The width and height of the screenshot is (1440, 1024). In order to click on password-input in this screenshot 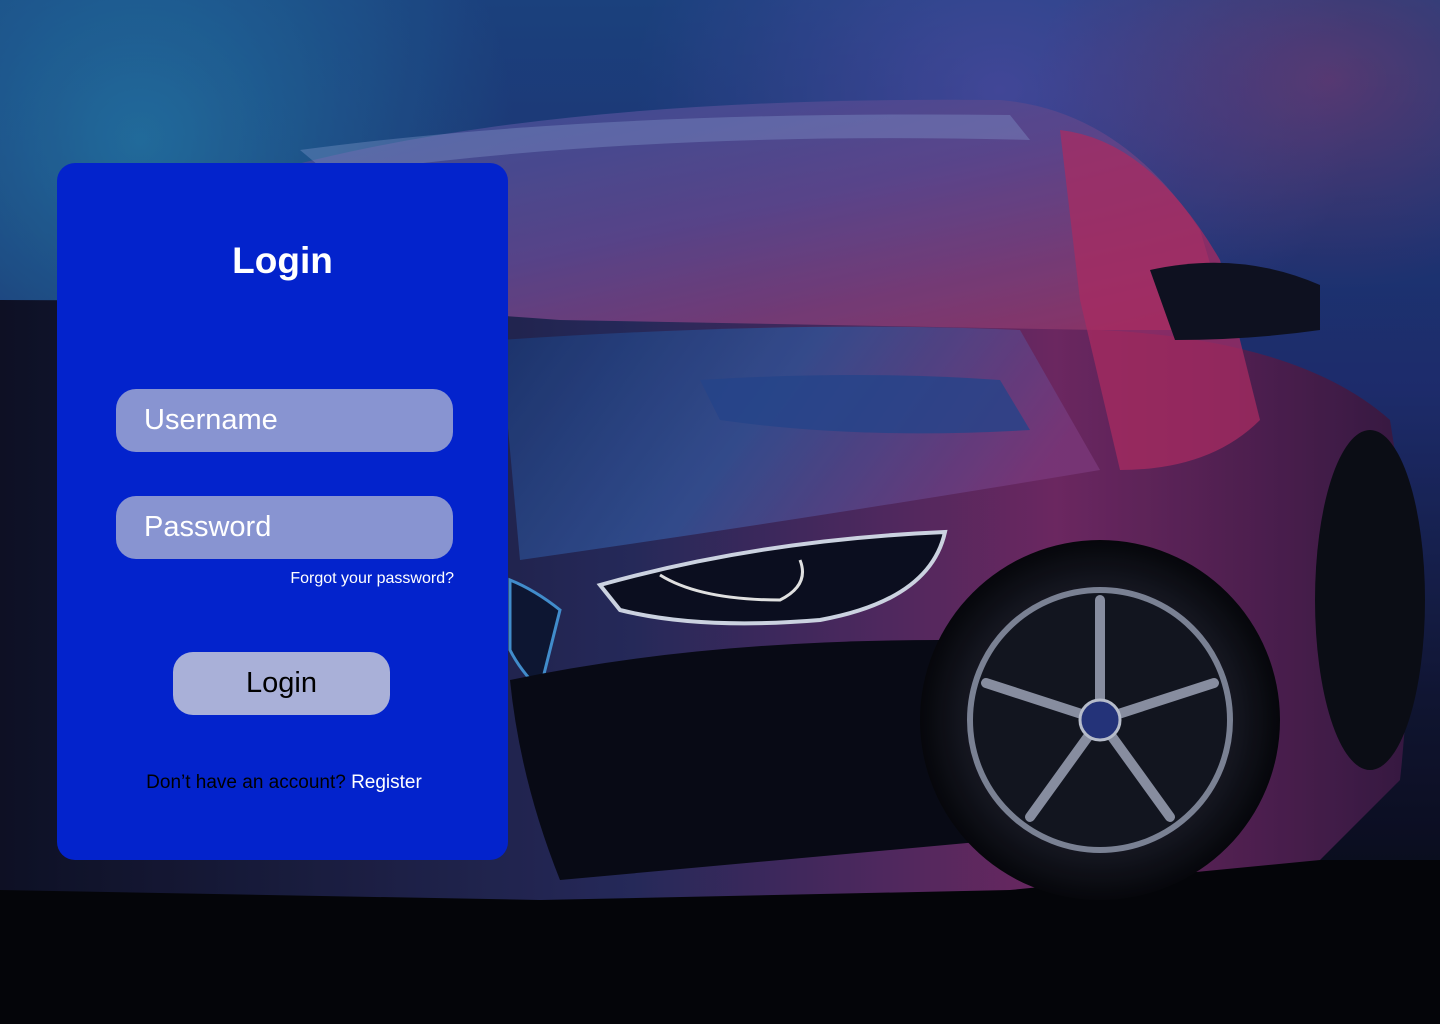, I will do `click(284, 527)`.